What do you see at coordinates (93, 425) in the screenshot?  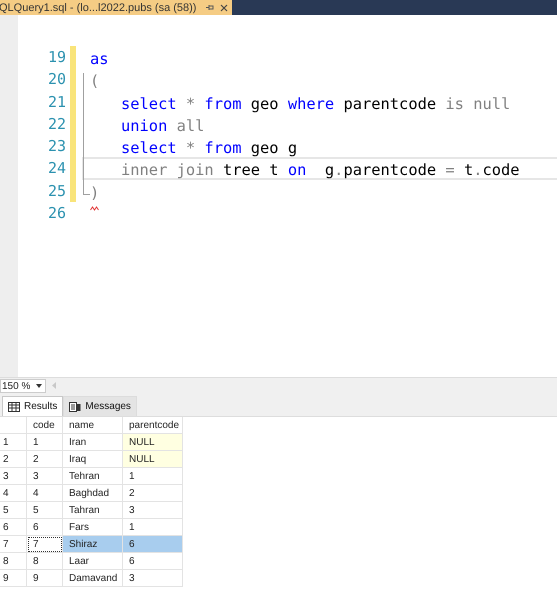 I see `column-header: name` at bounding box center [93, 425].